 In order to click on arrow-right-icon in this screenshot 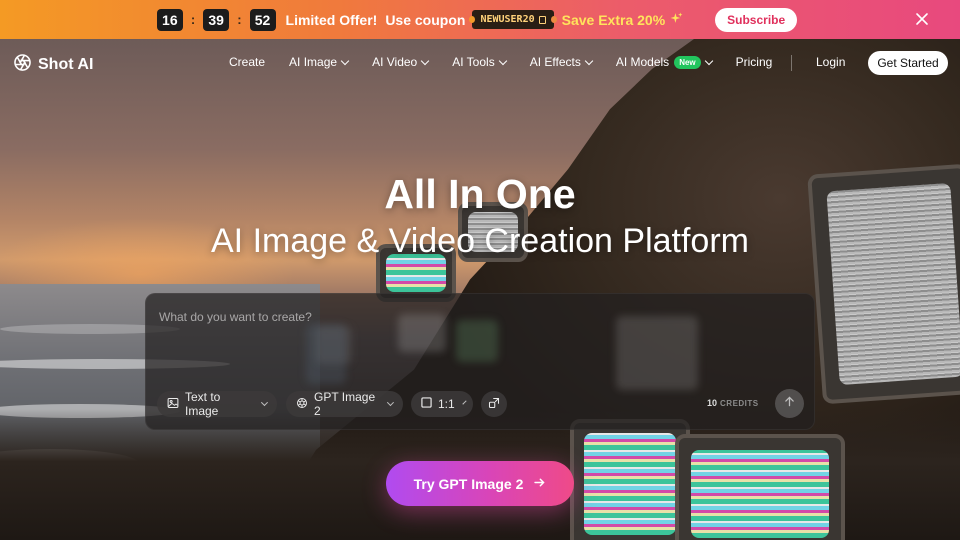, I will do `click(539, 484)`.